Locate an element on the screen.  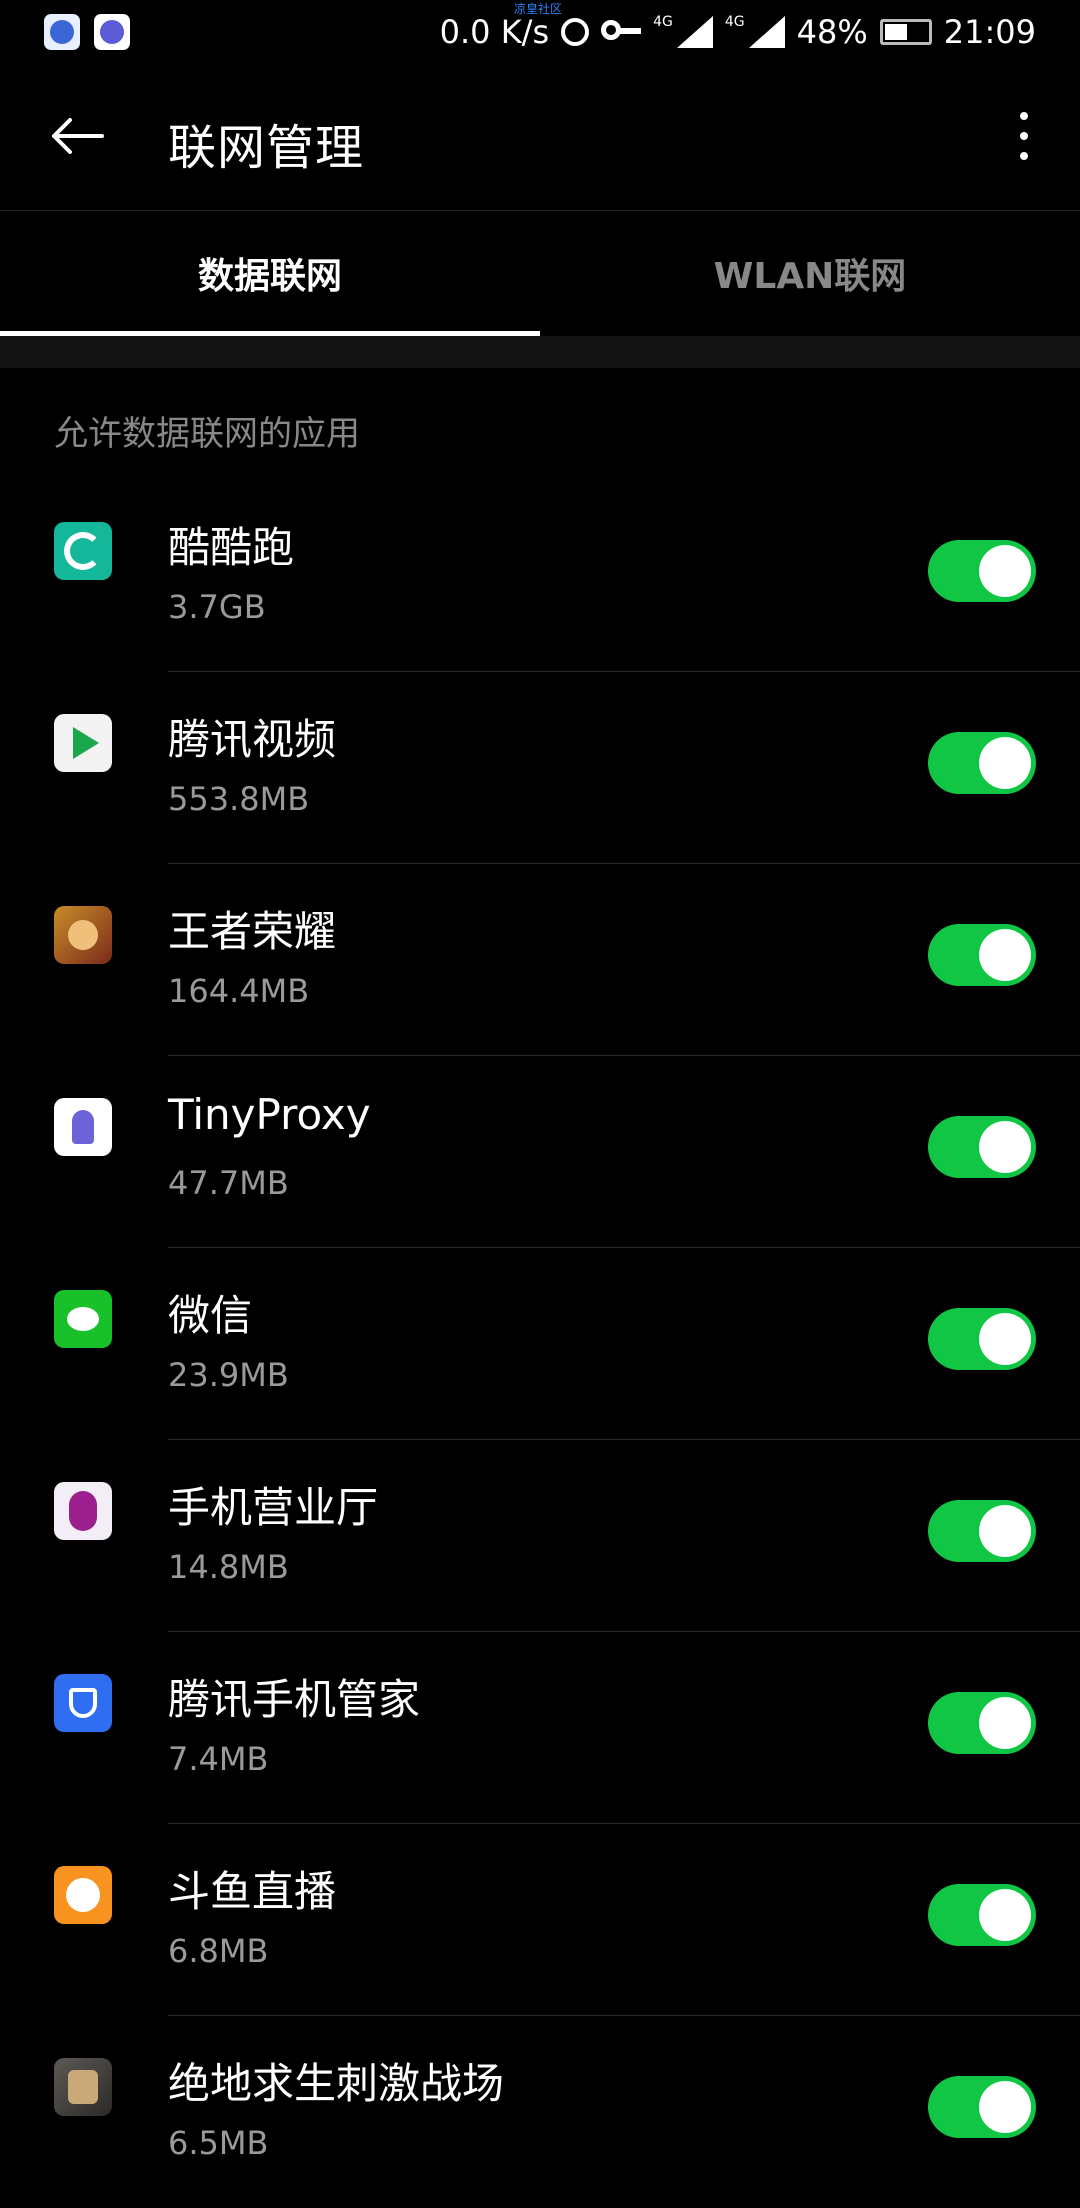
list-item: 王者荣耀 164.4MB is located at coordinates (540, 960).